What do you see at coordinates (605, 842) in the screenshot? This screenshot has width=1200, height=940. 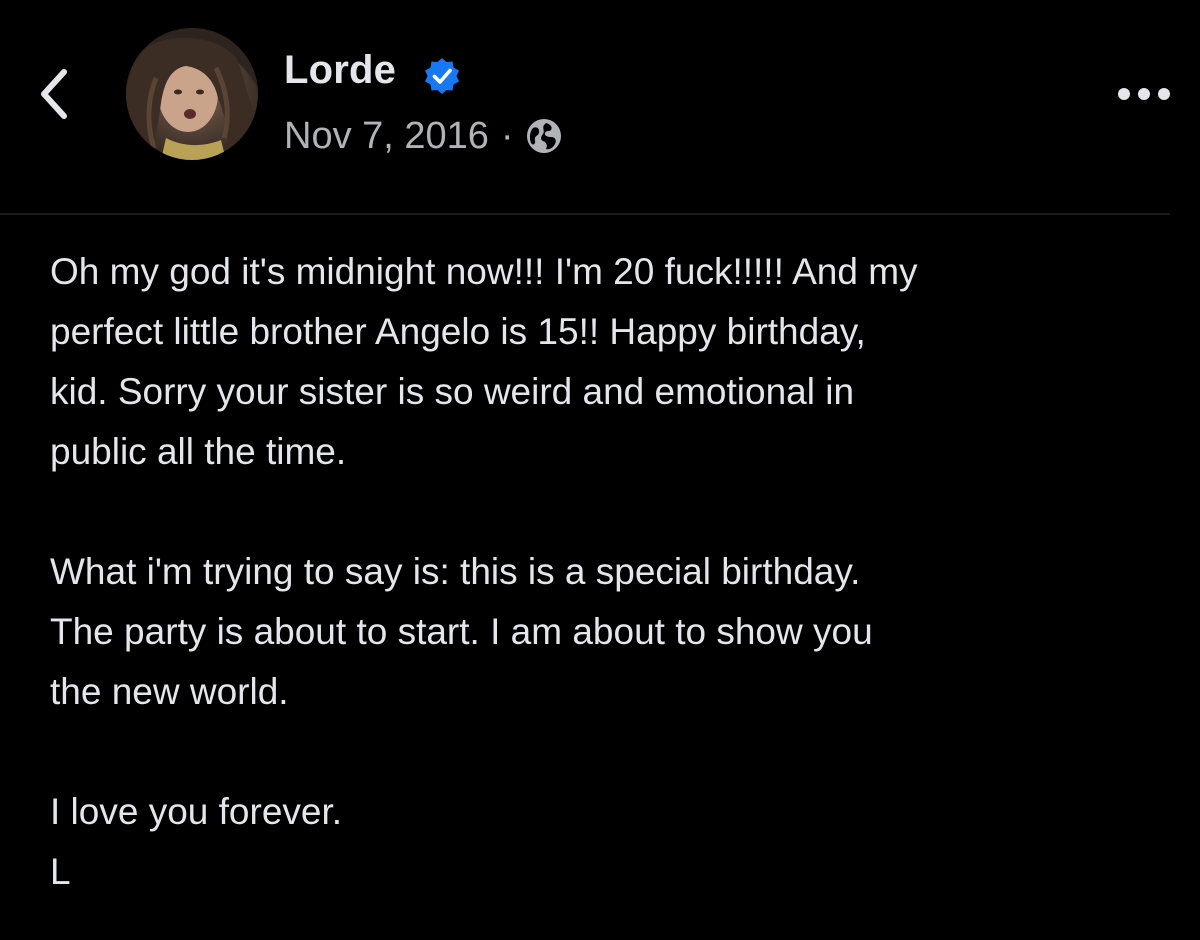 I see `post-paragraph: I love you forever. L` at bounding box center [605, 842].